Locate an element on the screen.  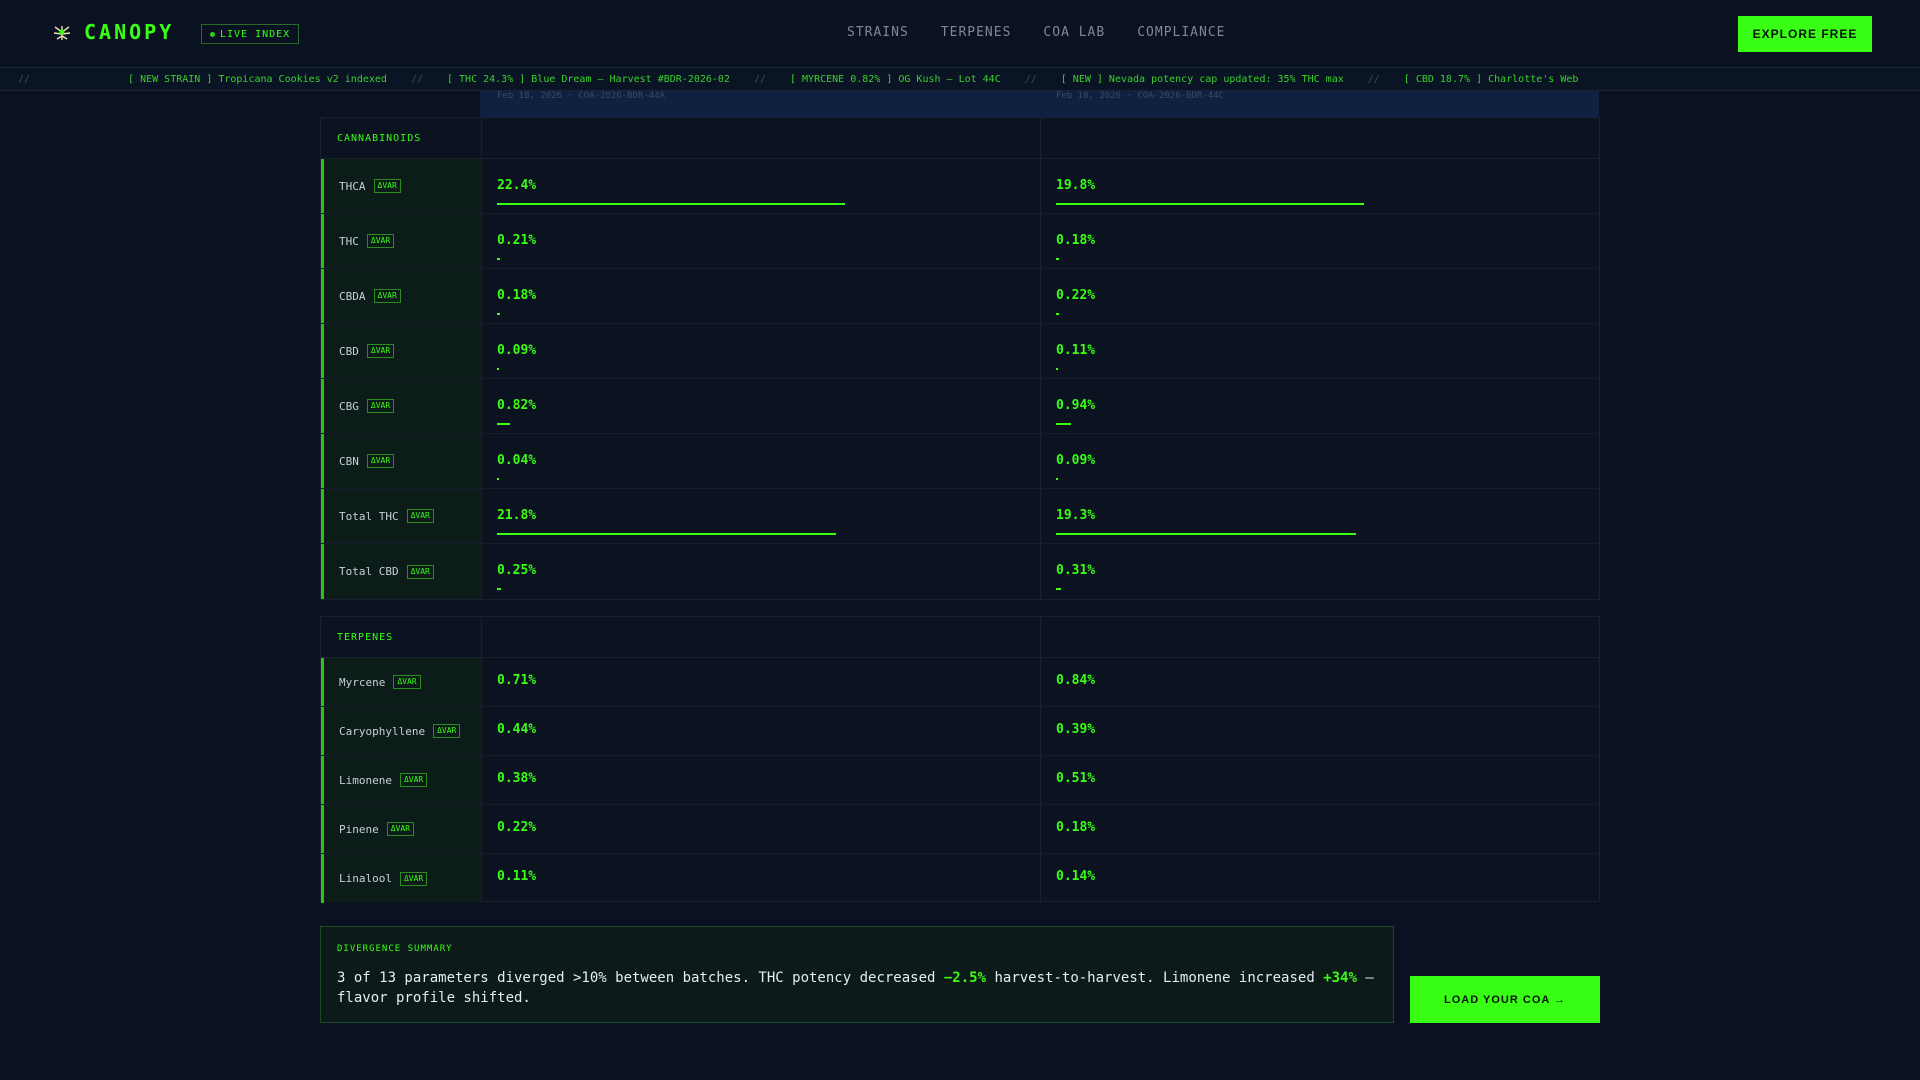
batch-a-value: 0.11% is located at coordinates (517, 876).